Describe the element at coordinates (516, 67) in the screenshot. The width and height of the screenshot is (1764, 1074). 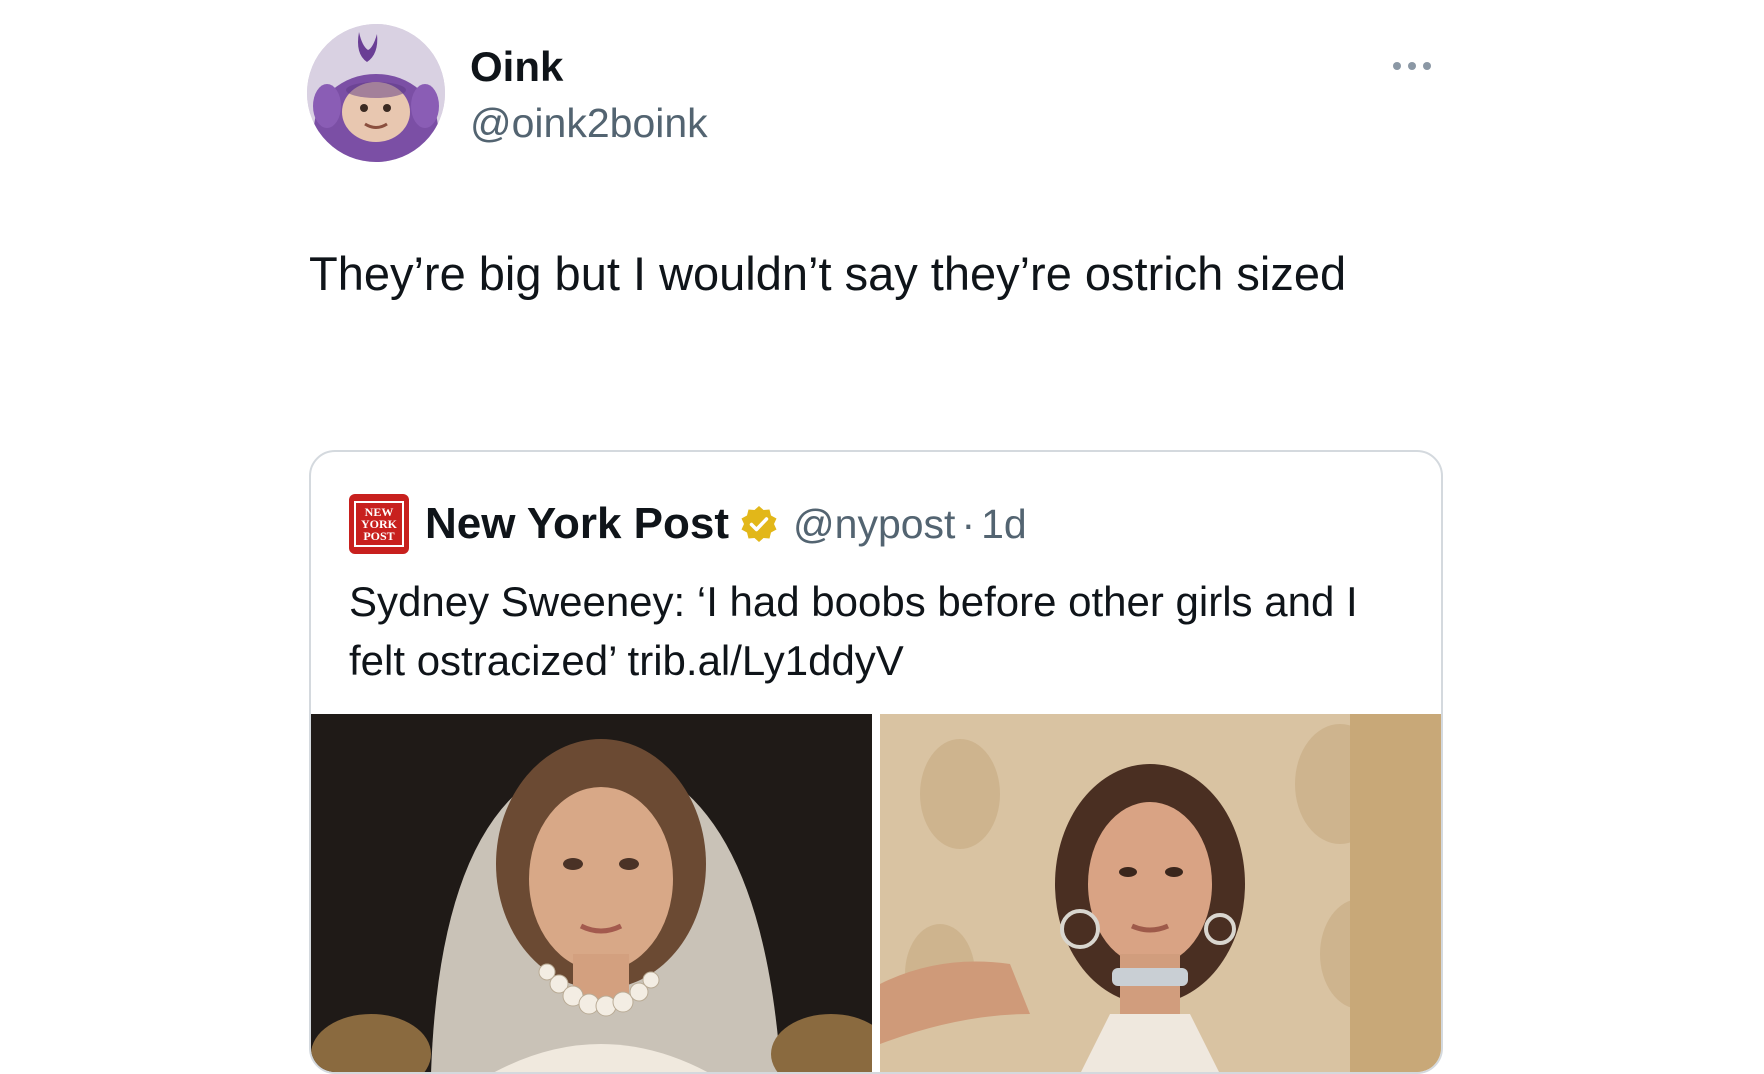
I see `author-name: Oink` at that location.